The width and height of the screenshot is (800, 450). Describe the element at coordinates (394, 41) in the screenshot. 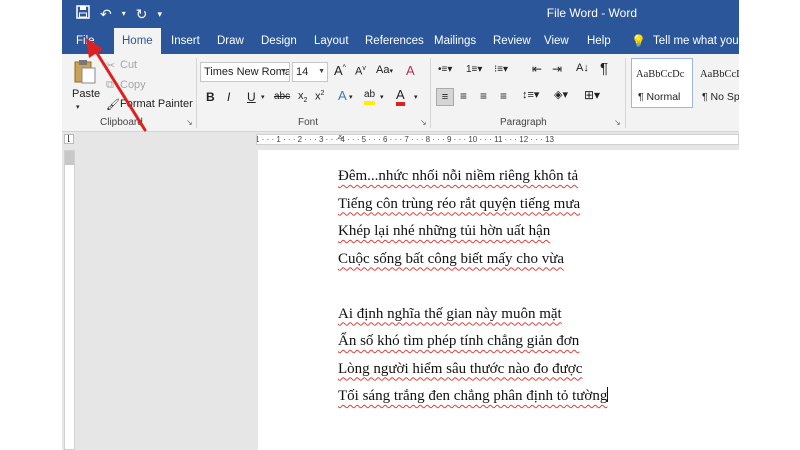

I see `tab-references: References` at that location.